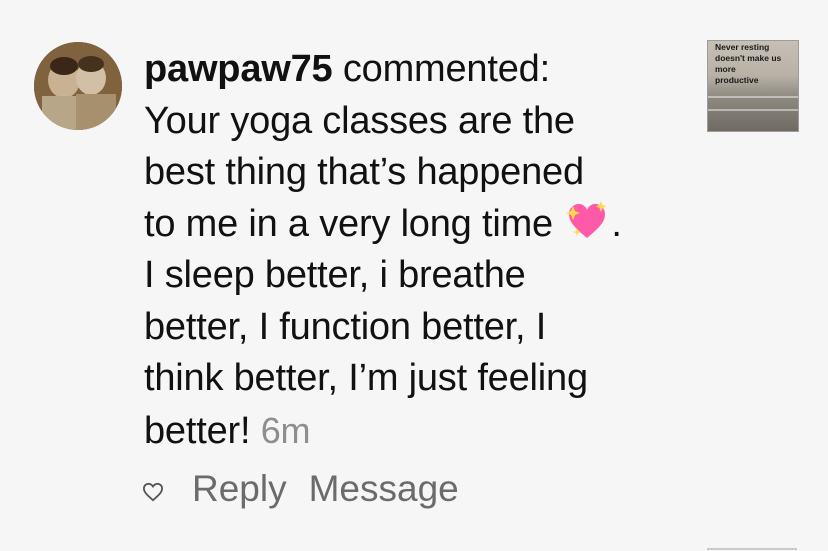 Image resolution: width=828 pixels, height=551 pixels. Describe the element at coordinates (384, 489) in the screenshot. I see `message-button: Message` at that location.